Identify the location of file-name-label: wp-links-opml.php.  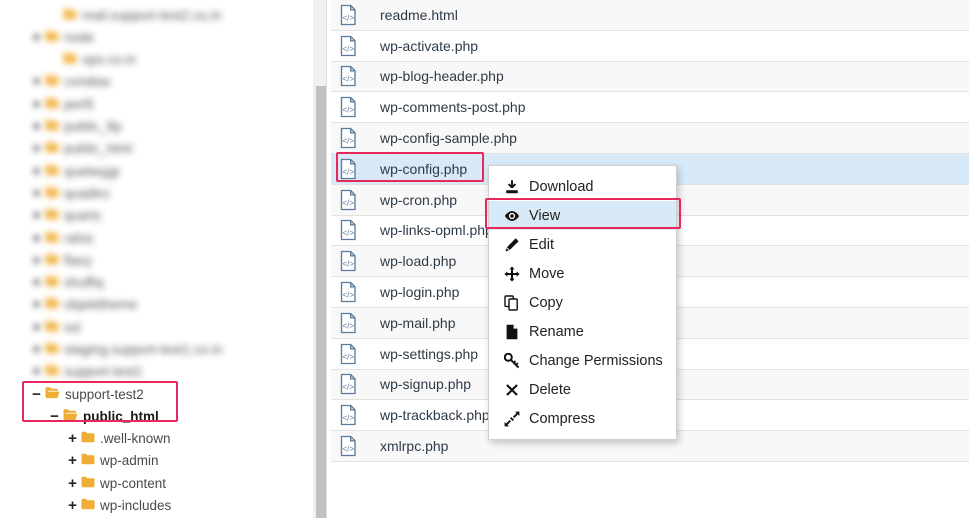
(436, 230).